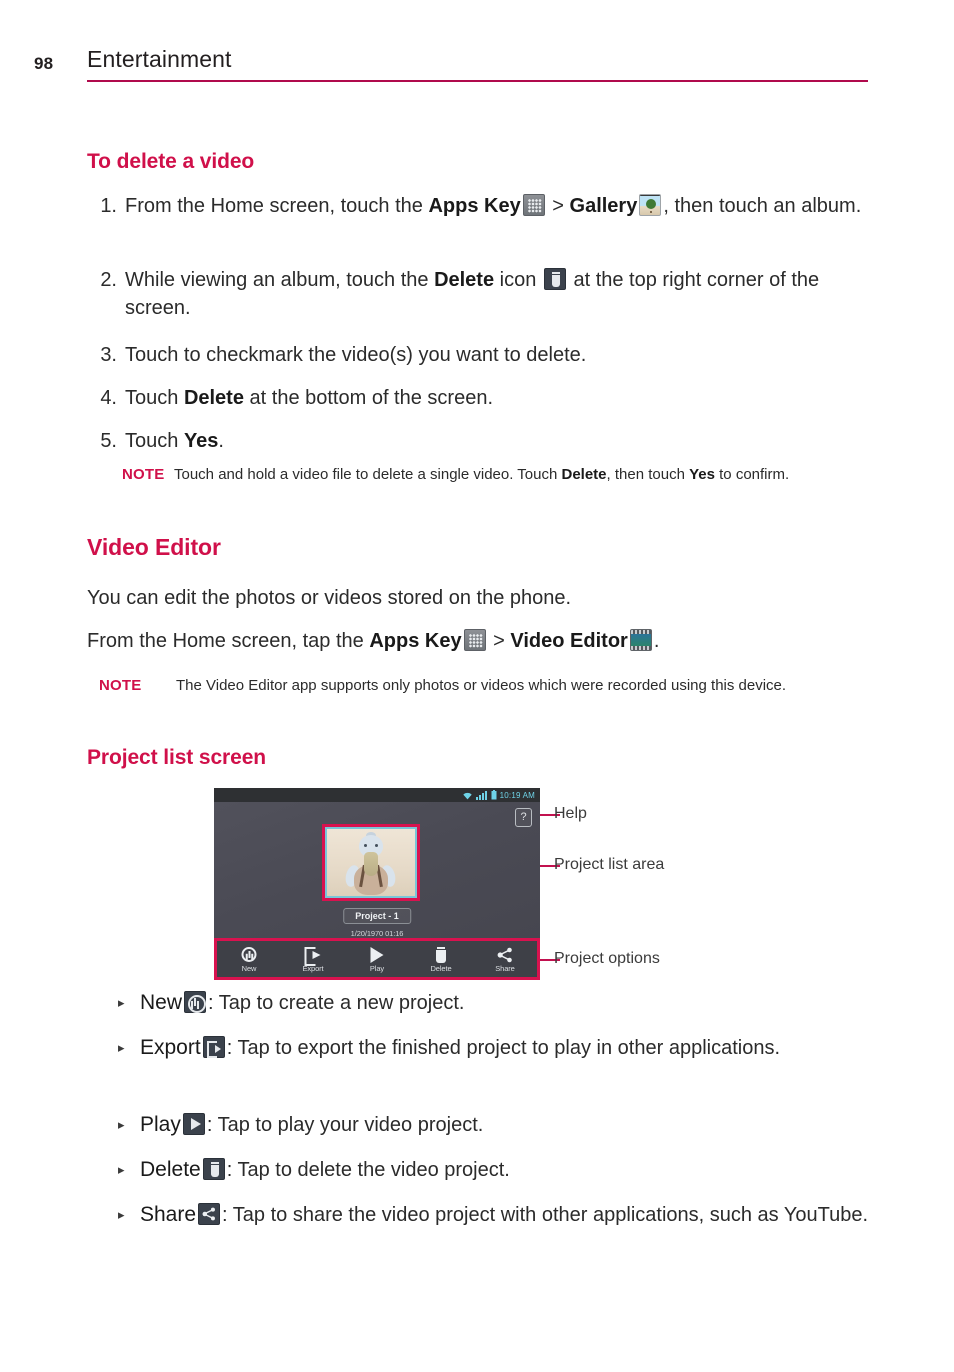  I want to click on toolbar-button-delete: Delete, so click(441, 959).